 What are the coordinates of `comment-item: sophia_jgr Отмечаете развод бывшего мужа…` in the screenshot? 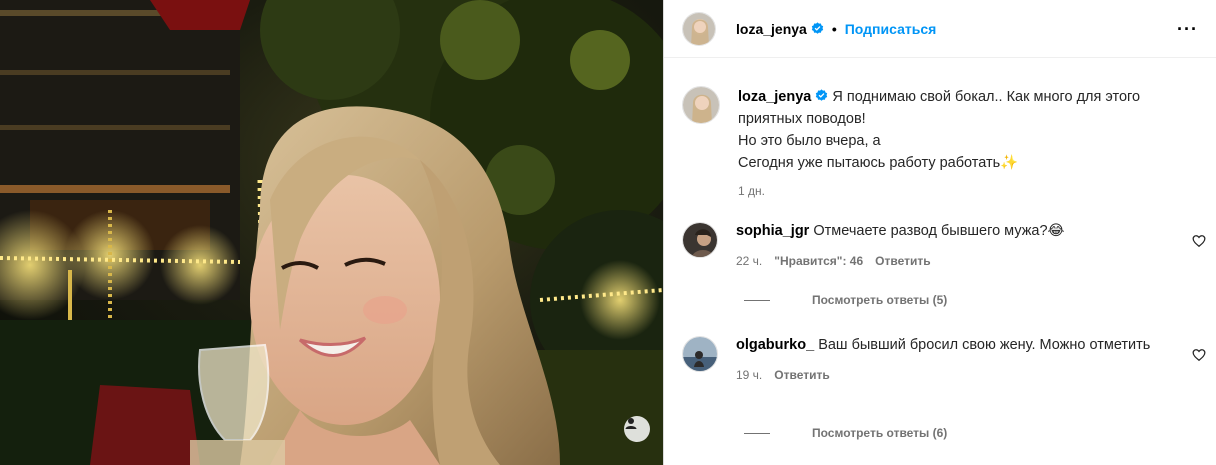 It's located at (947, 246).